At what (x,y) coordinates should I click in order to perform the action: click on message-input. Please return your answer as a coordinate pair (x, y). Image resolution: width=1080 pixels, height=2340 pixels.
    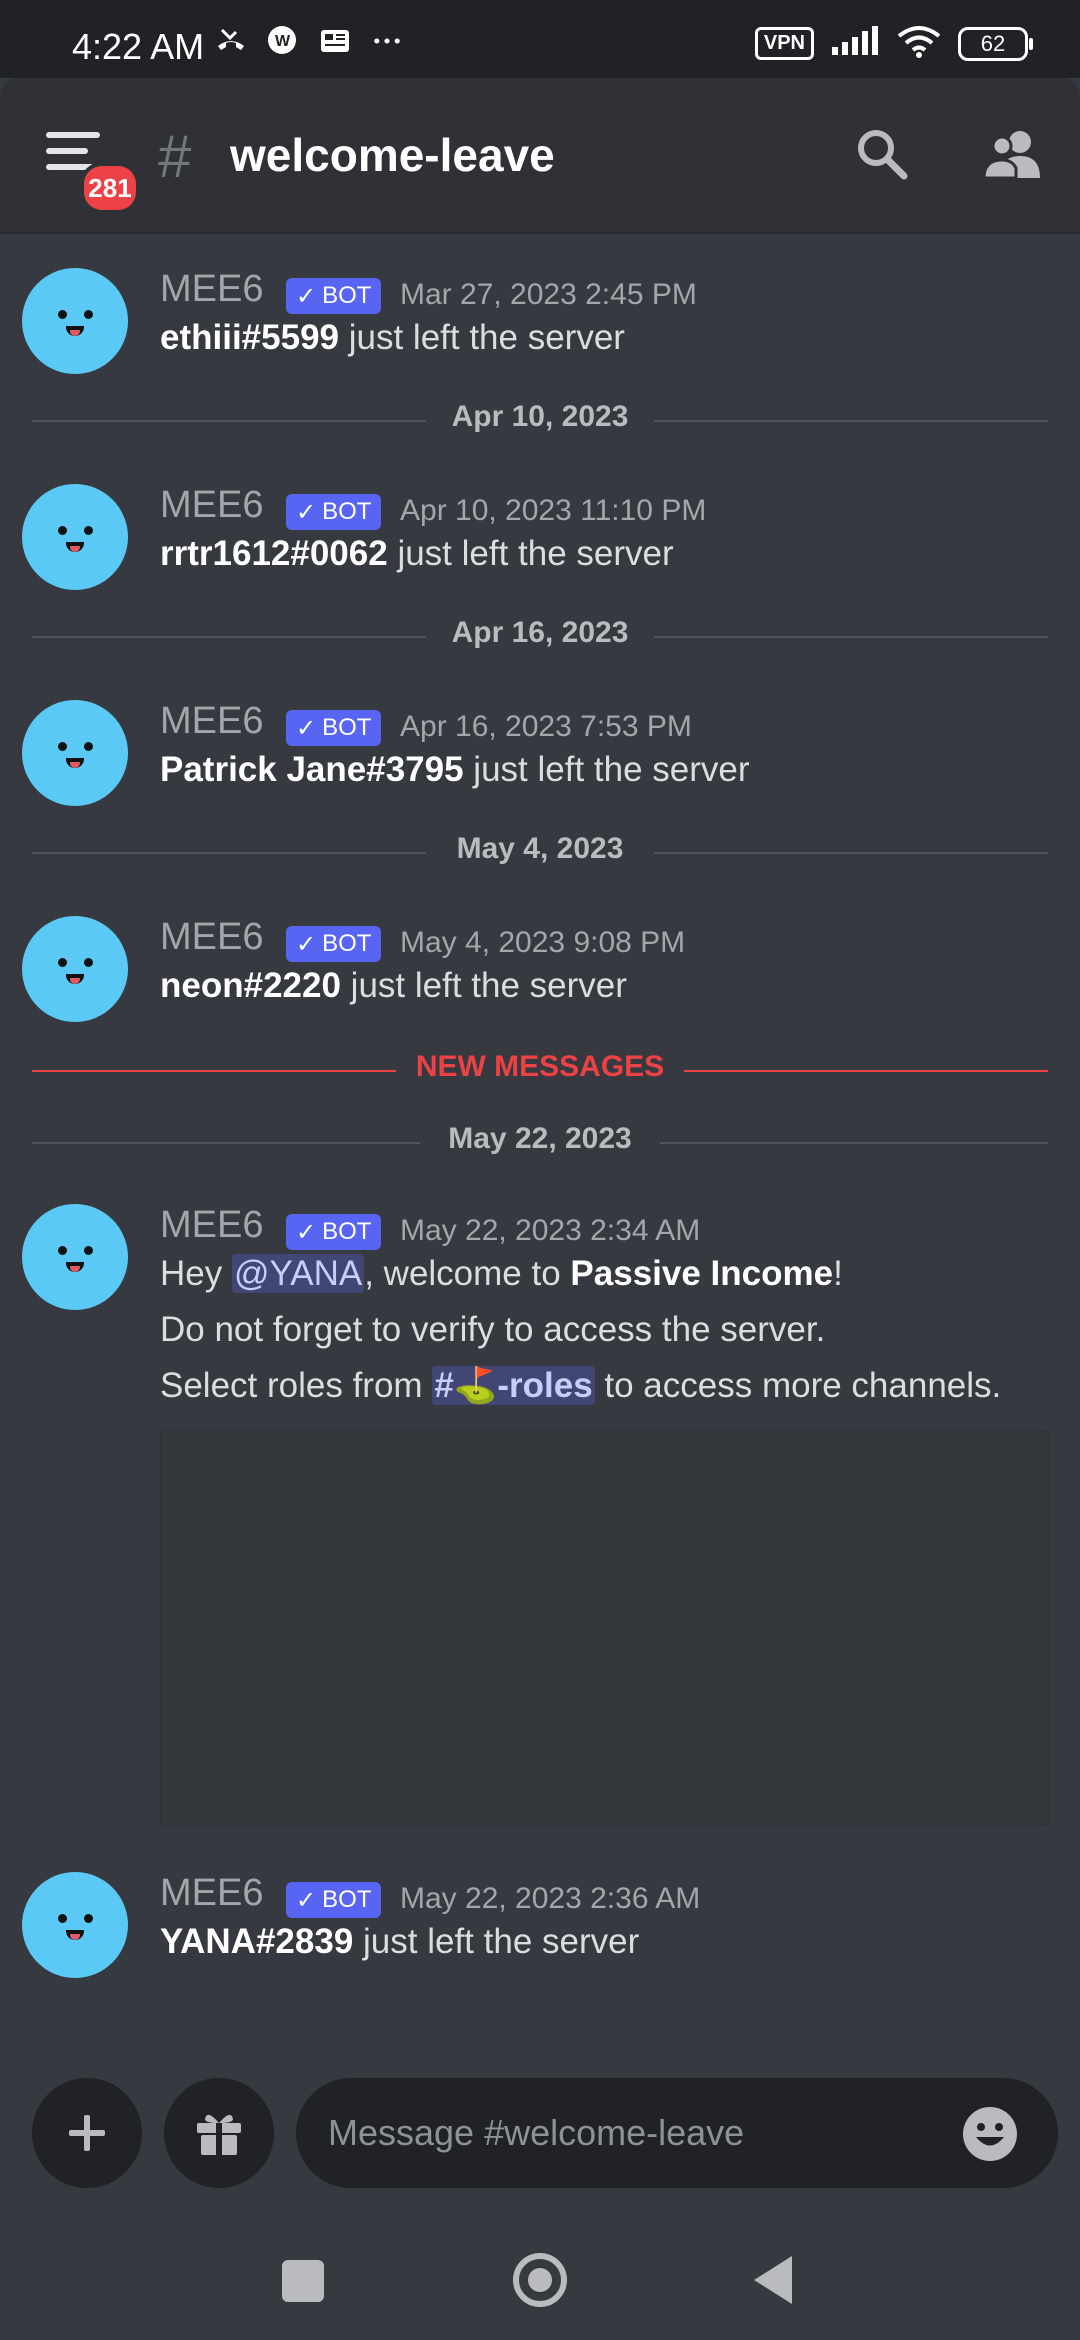
    Looking at the image, I should click on (677, 2133).